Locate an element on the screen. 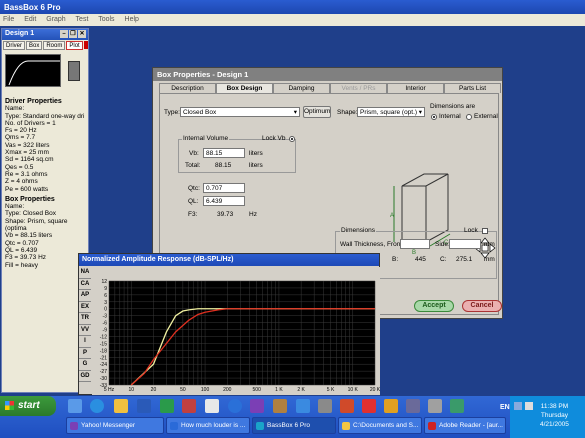  optimum-button: Optimum is located at coordinates (317, 112).